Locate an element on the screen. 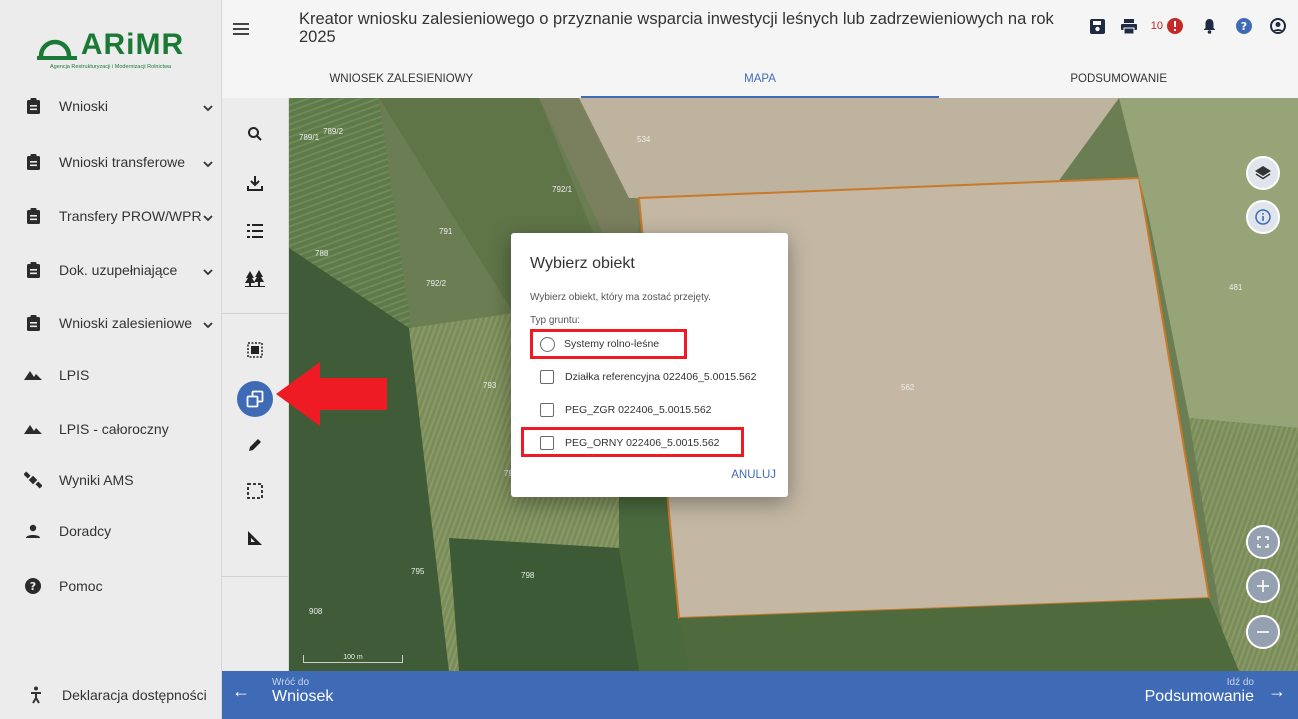  select-object-tool is located at coordinates (255, 350).